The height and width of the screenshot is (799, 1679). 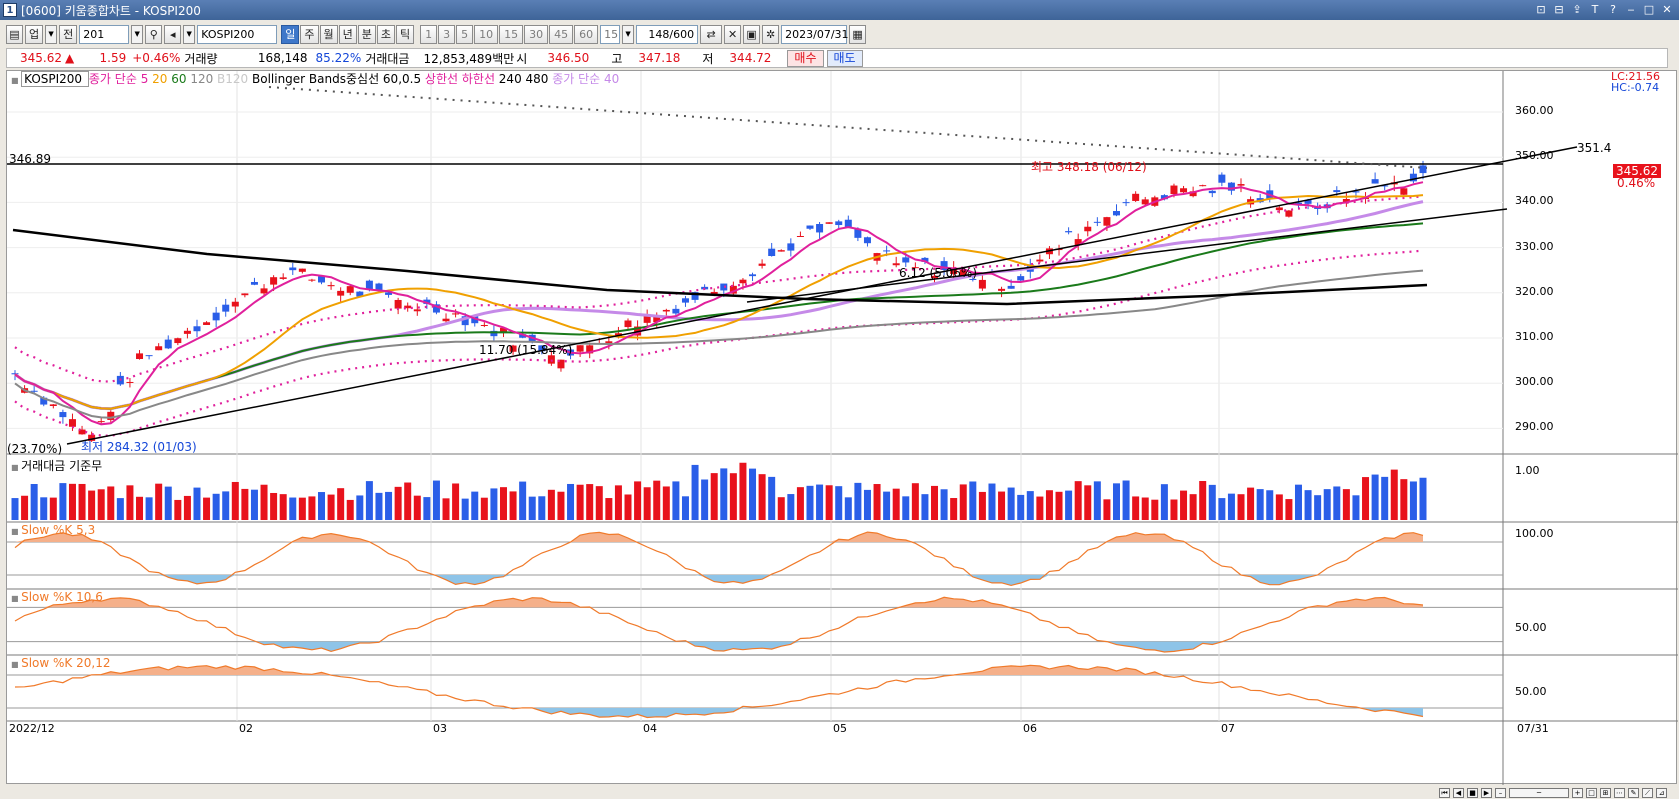 What do you see at coordinates (1661, 793) in the screenshot?
I see `draw3-icon: ⊿` at bounding box center [1661, 793].